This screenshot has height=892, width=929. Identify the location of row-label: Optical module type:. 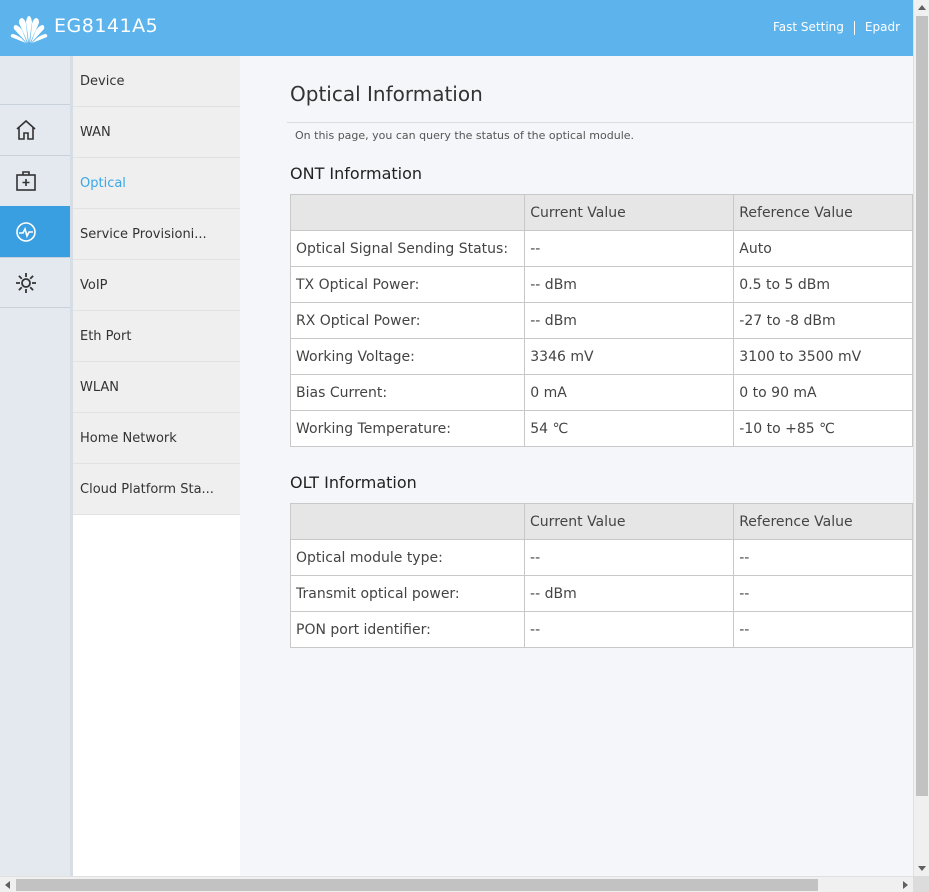
(407, 557).